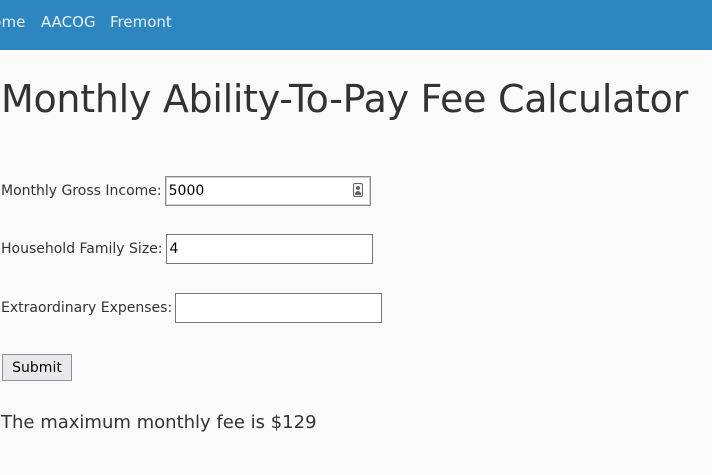 The image size is (712, 475). What do you see at coordinates (269, 249) in the screenshot?
I see `family-size-input` at bounding box center [269, 249].